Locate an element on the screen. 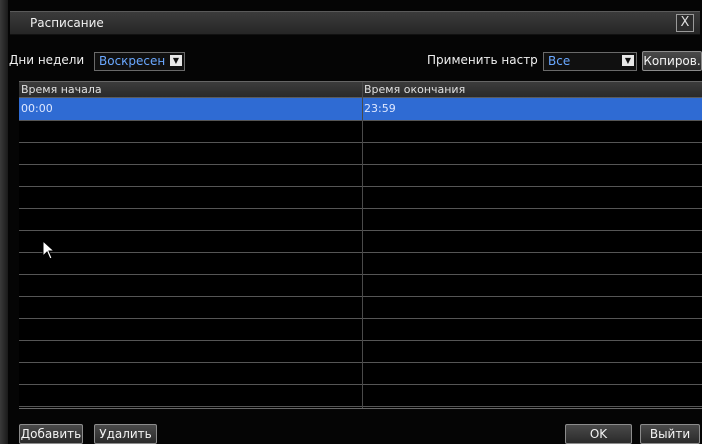 The width and height of the screenshot is (702, 444). apply-settings-label: Применить настр is located at coordinates (482, 60).